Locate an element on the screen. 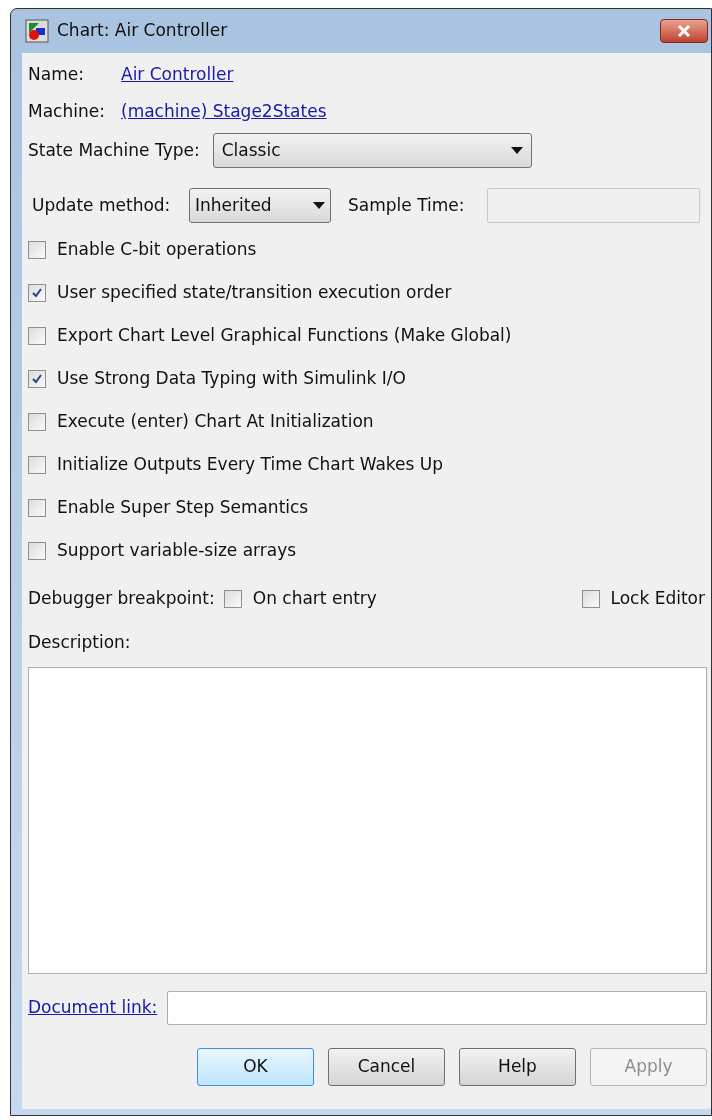 Image resolution: width=712 pixels, height=1120 pixels. field-label: Sample Time: is located at coordinates (407, 205).